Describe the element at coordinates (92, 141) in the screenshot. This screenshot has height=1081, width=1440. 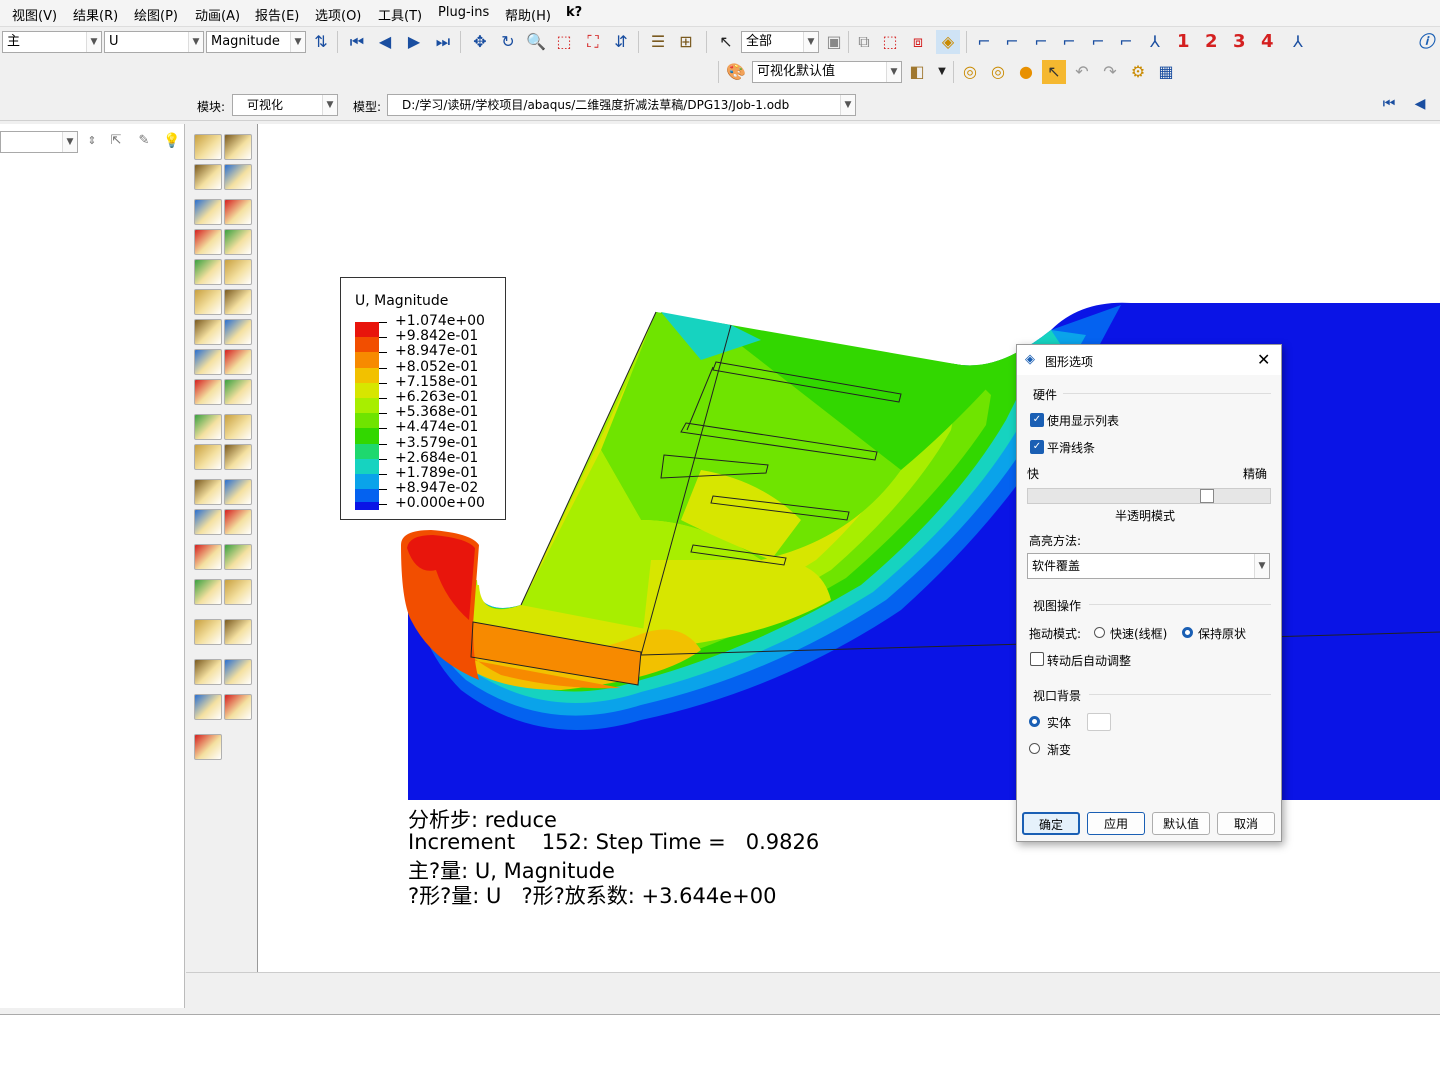
I see `spin-icon: ⇕` at that location.